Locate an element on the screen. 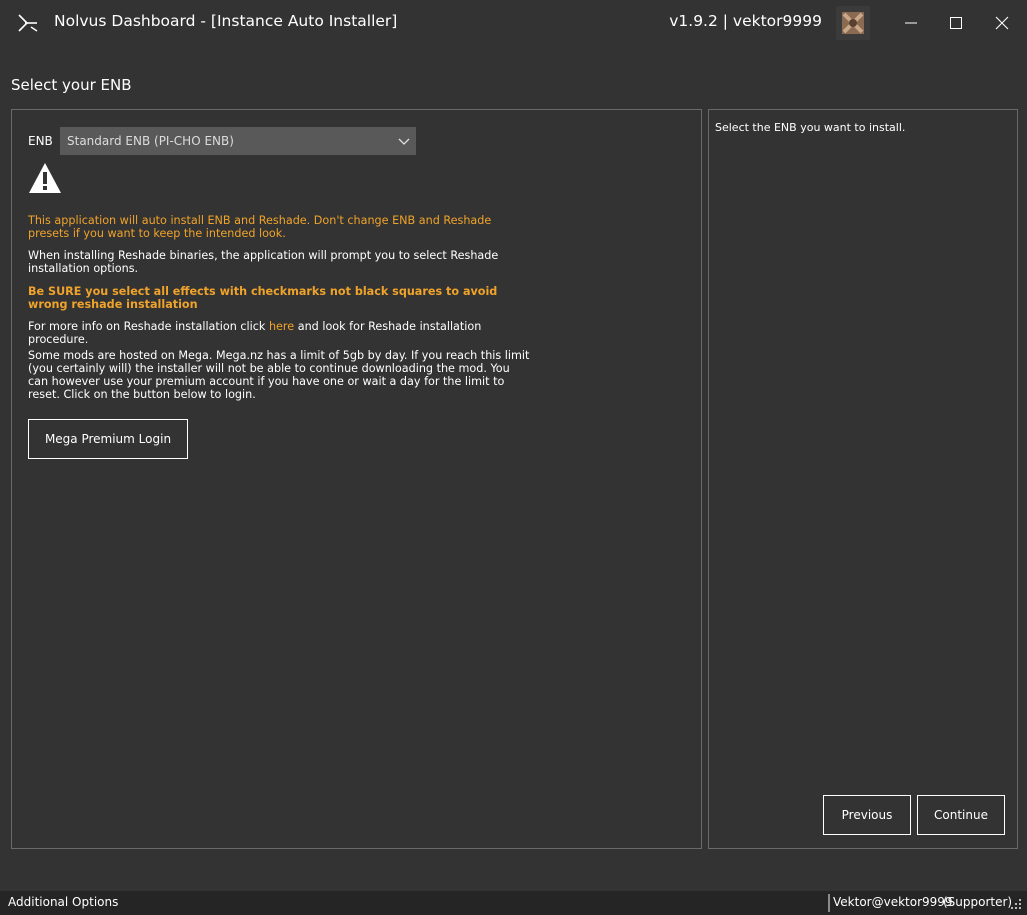 The width and height of the screenshot is (1027, 915). avatar is located at coordinates (853, 23).